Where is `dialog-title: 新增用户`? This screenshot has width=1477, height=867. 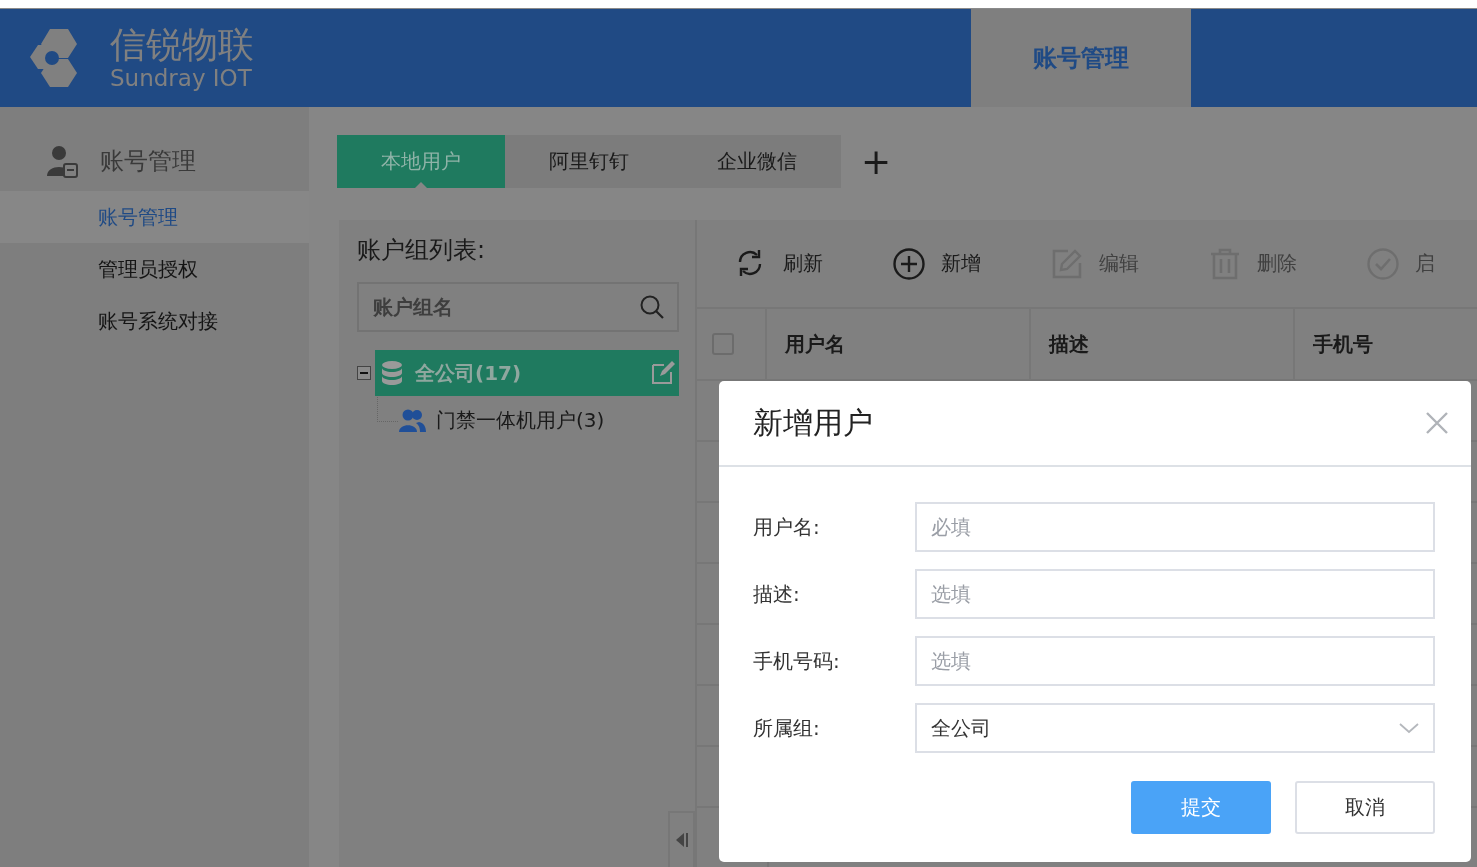 dialog-title: 新增用户 is located at coordinates (813, 422).